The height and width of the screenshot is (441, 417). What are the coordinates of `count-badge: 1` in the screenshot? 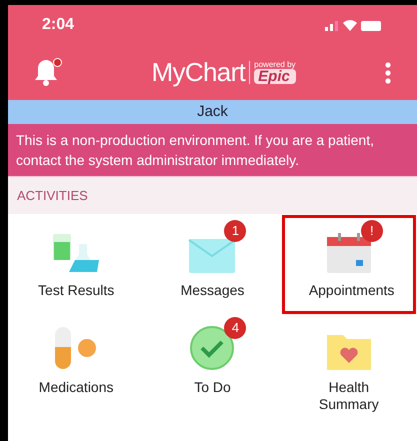 It's located at (235, 231).